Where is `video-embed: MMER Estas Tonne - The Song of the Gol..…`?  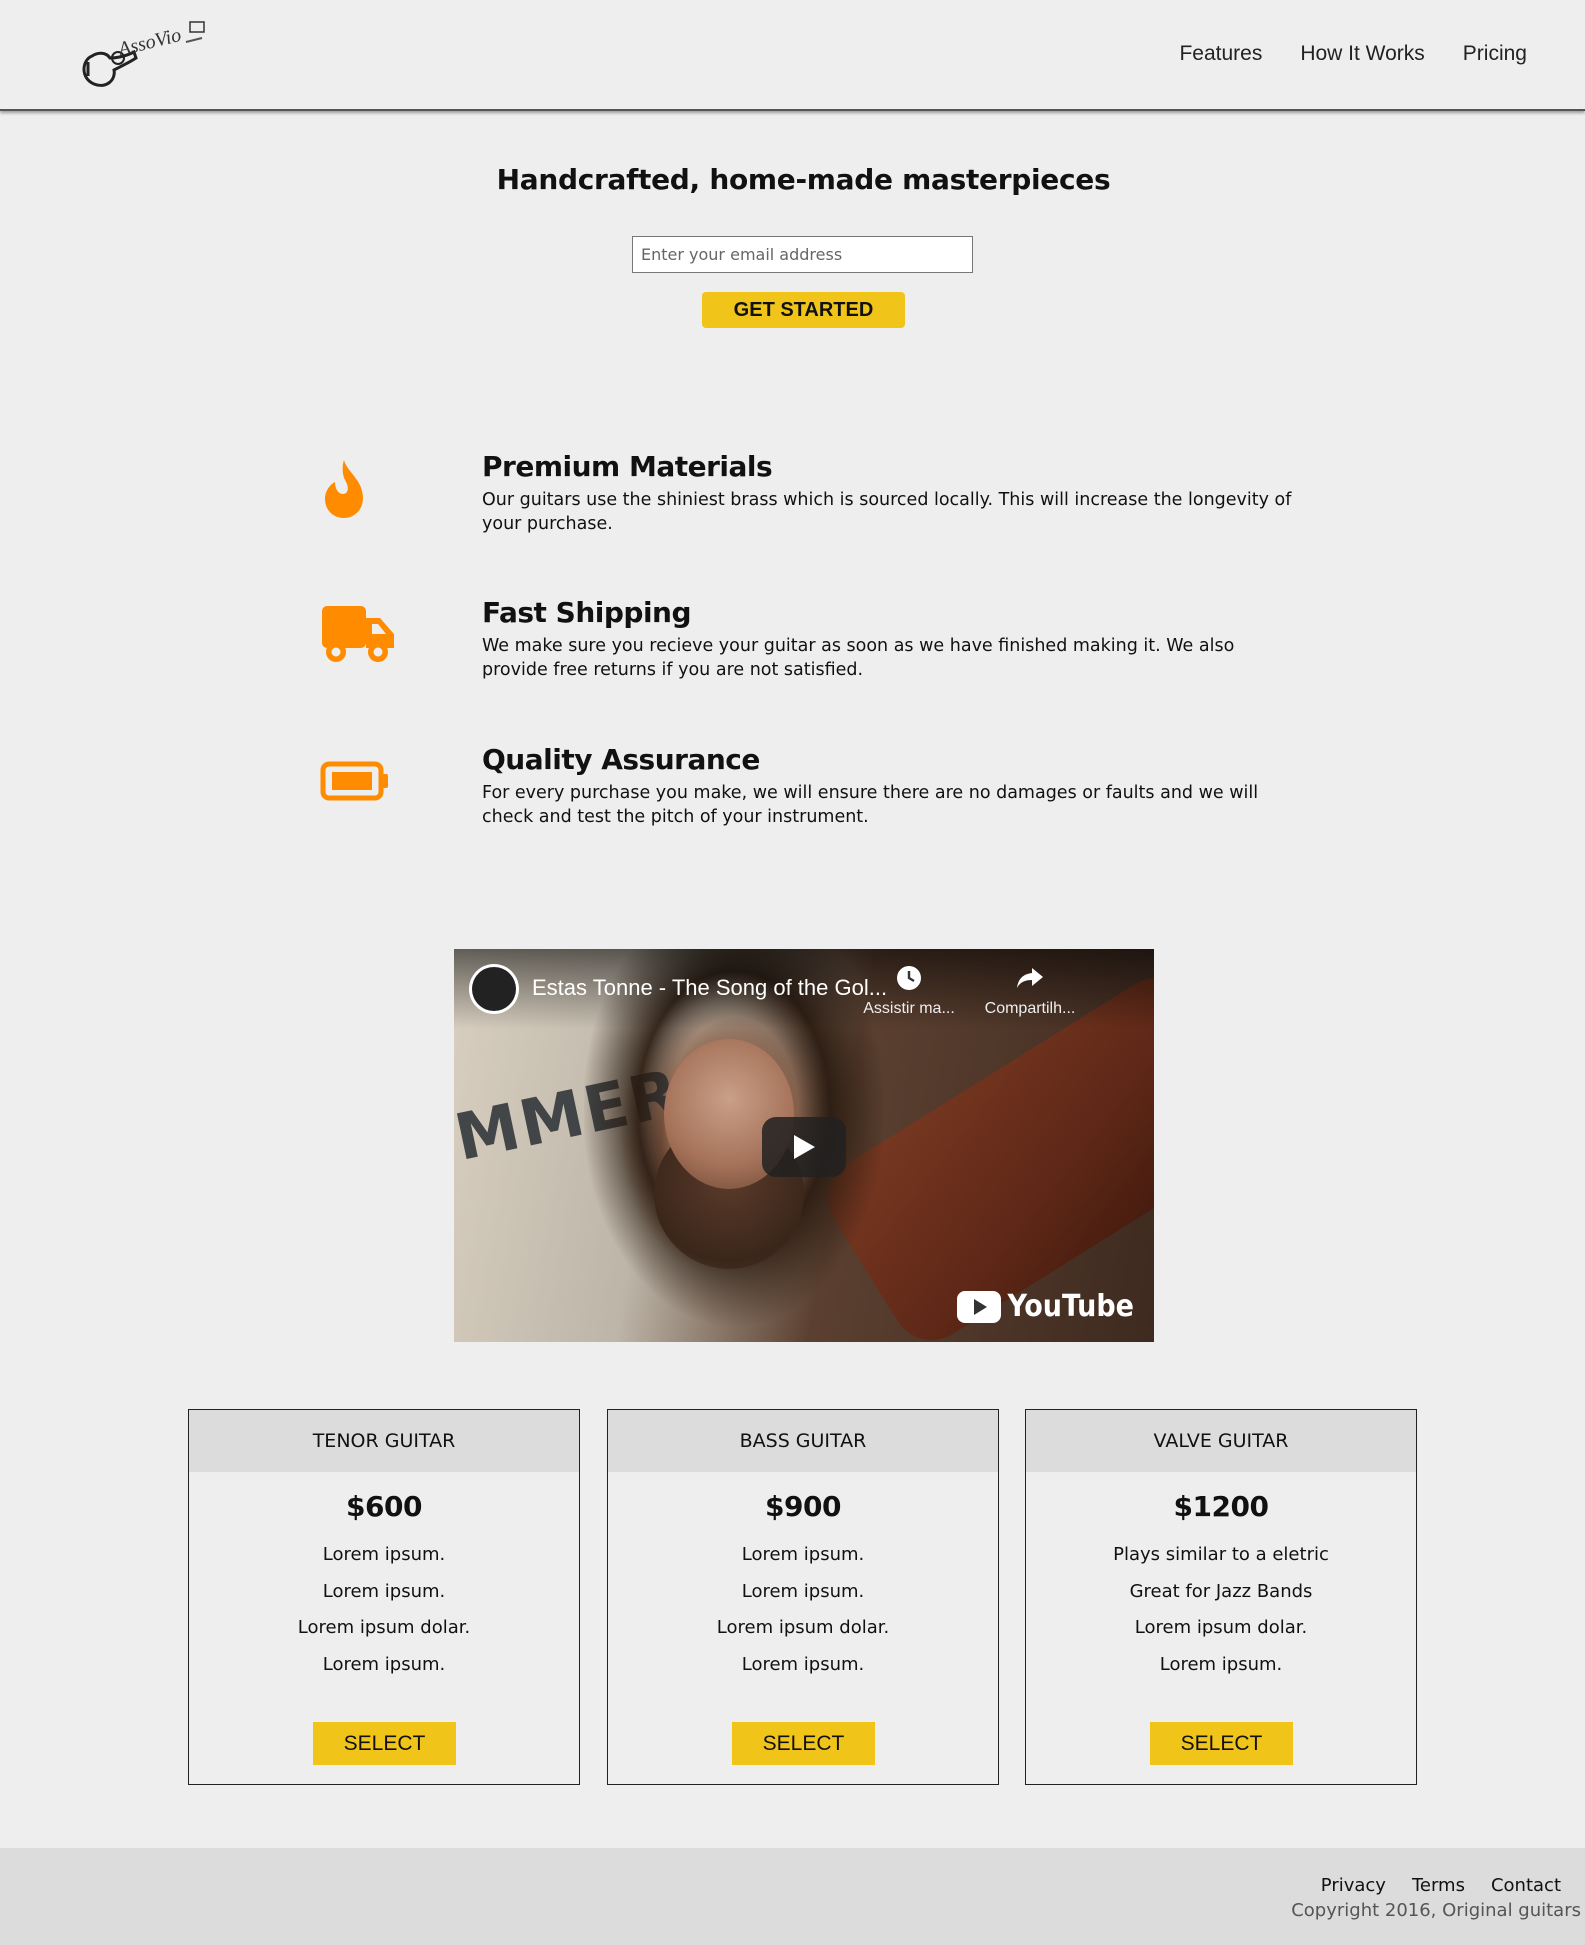
video-embed: MMER Estas Tonne - The Song of the Gol..… is located at coordinates (804, 1145).